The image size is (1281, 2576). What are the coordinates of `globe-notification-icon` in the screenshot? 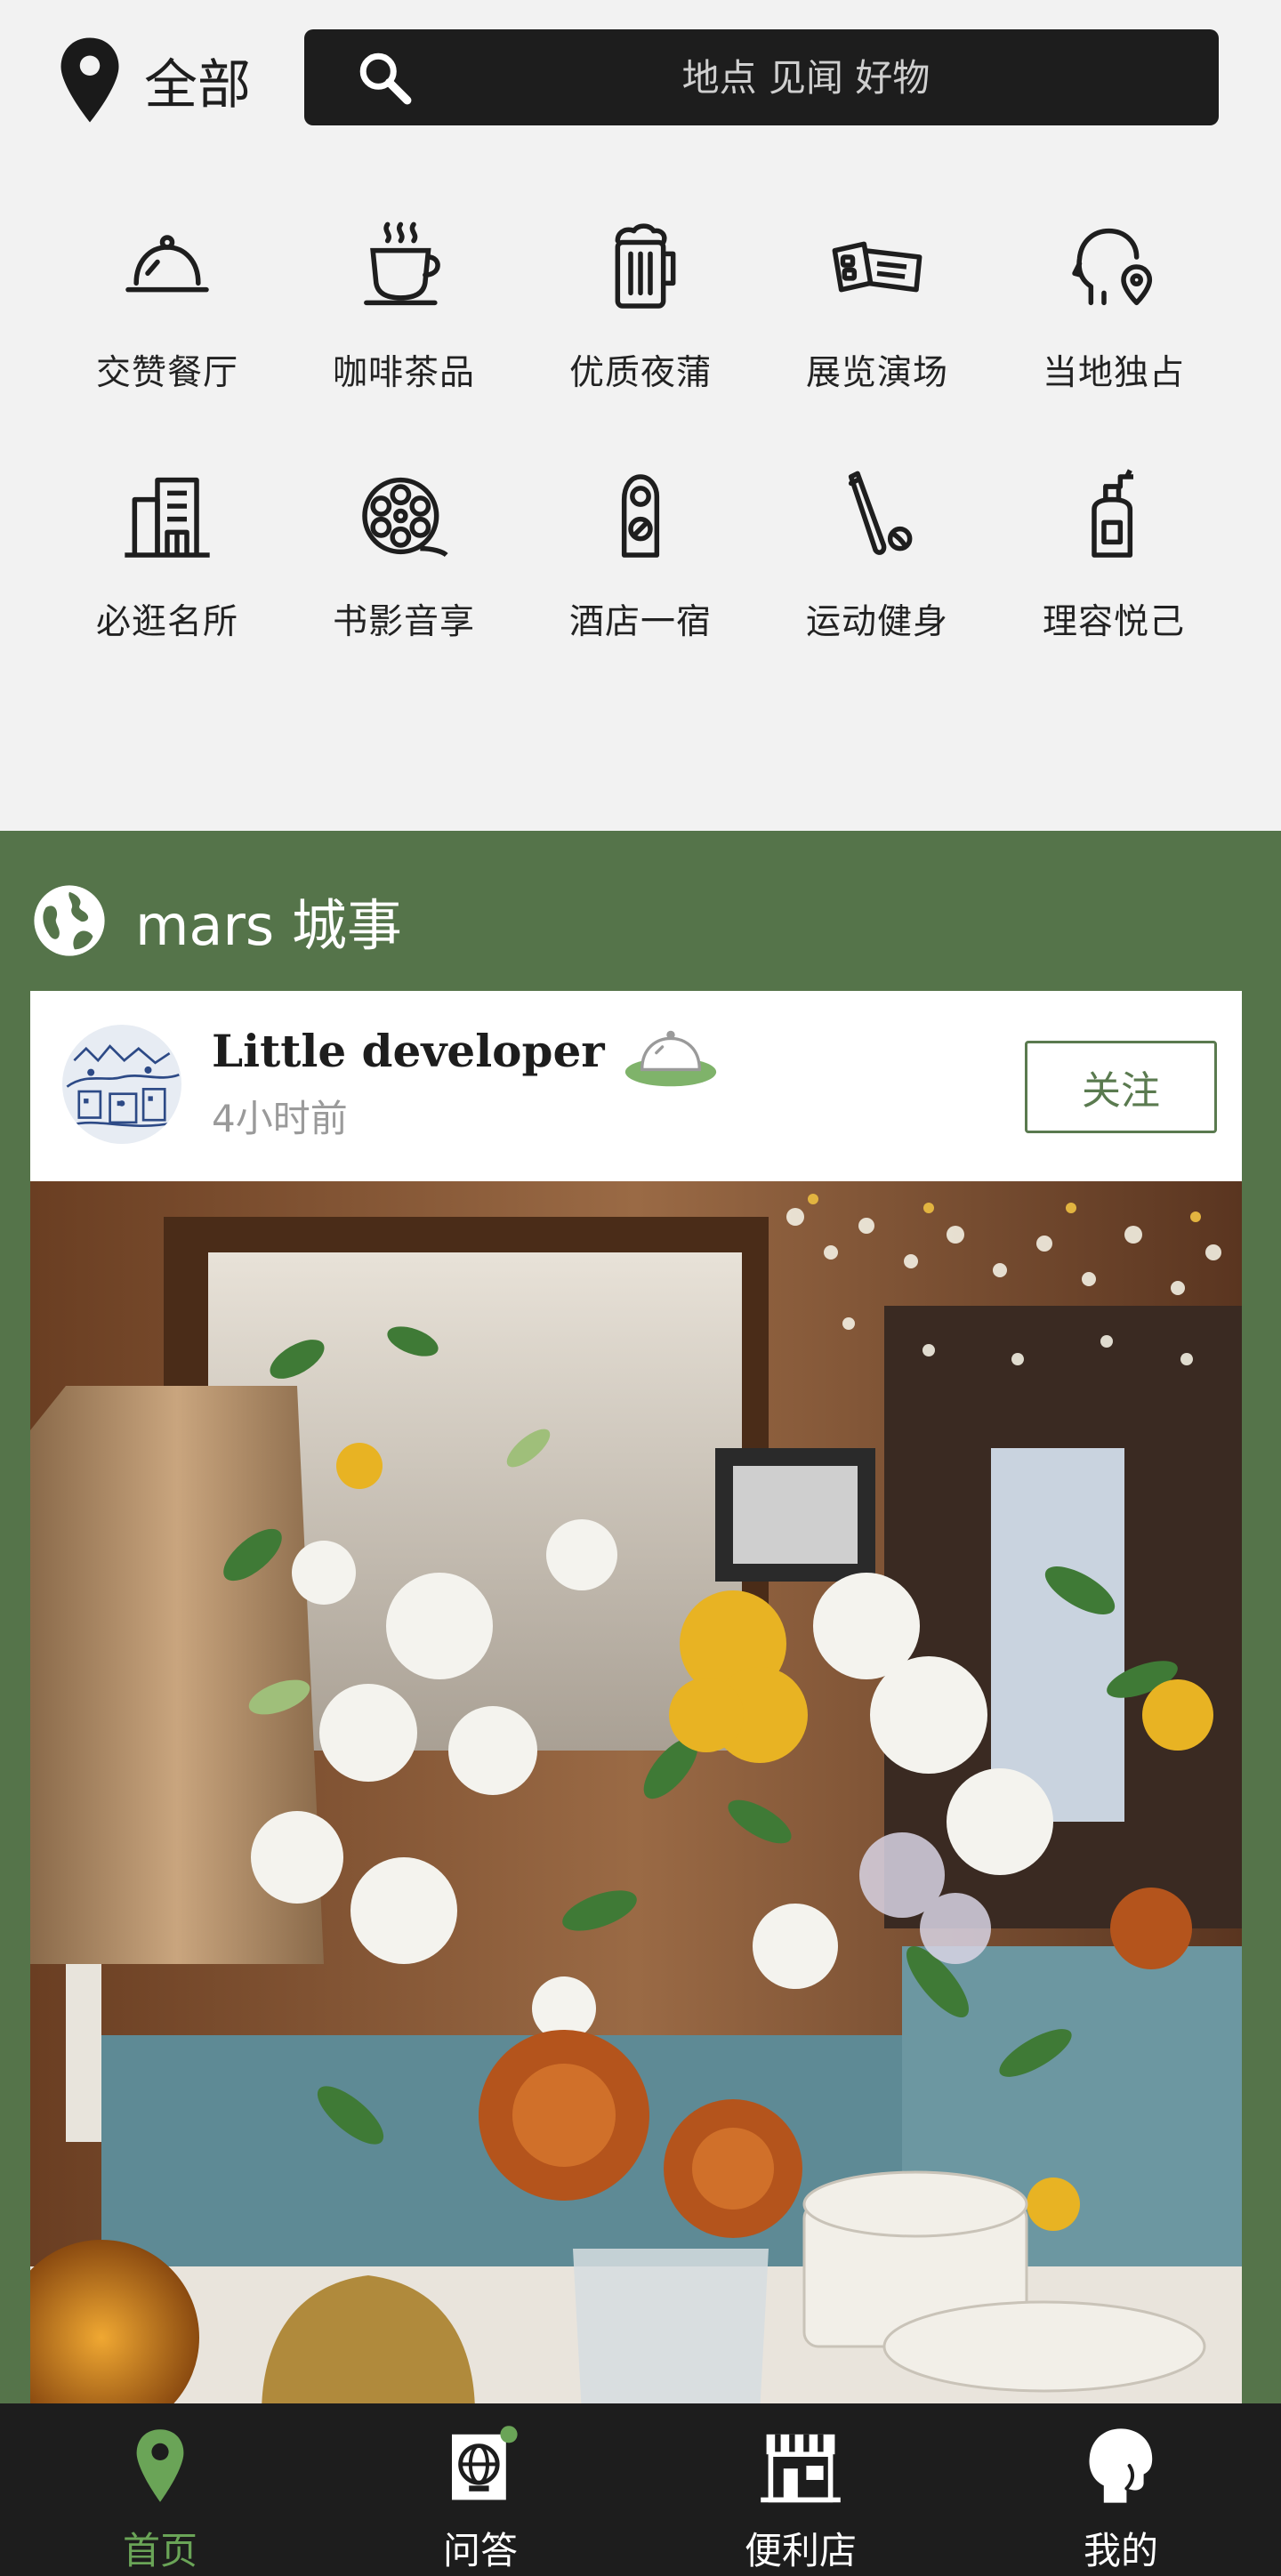 It's located at (480, 2465).